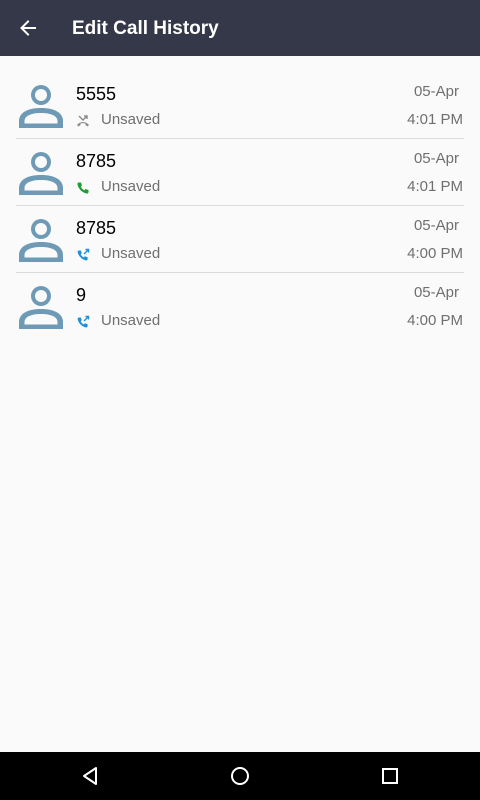 The width and height of the screenshot is (480, 800). I want to click on nav-recents-icon, so click(390, 776).